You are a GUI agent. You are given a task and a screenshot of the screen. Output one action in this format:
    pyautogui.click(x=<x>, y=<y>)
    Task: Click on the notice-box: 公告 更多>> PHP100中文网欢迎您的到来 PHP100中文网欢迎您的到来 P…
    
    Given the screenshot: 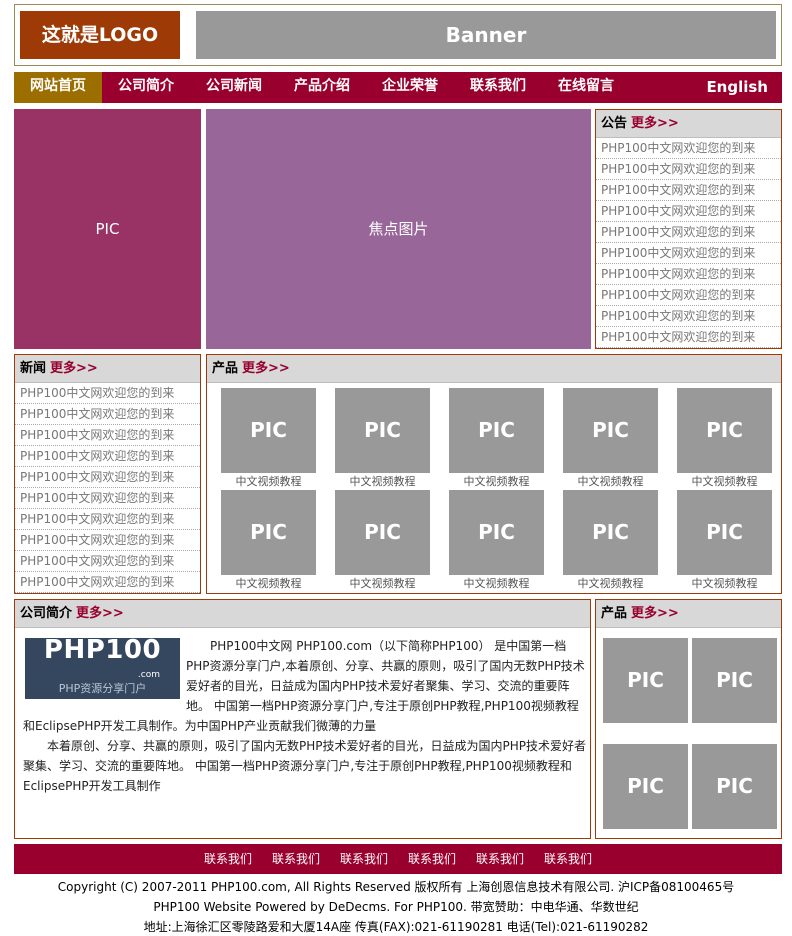 What is the action you would take?
    pyautogui.click(x=688, y=229)
    